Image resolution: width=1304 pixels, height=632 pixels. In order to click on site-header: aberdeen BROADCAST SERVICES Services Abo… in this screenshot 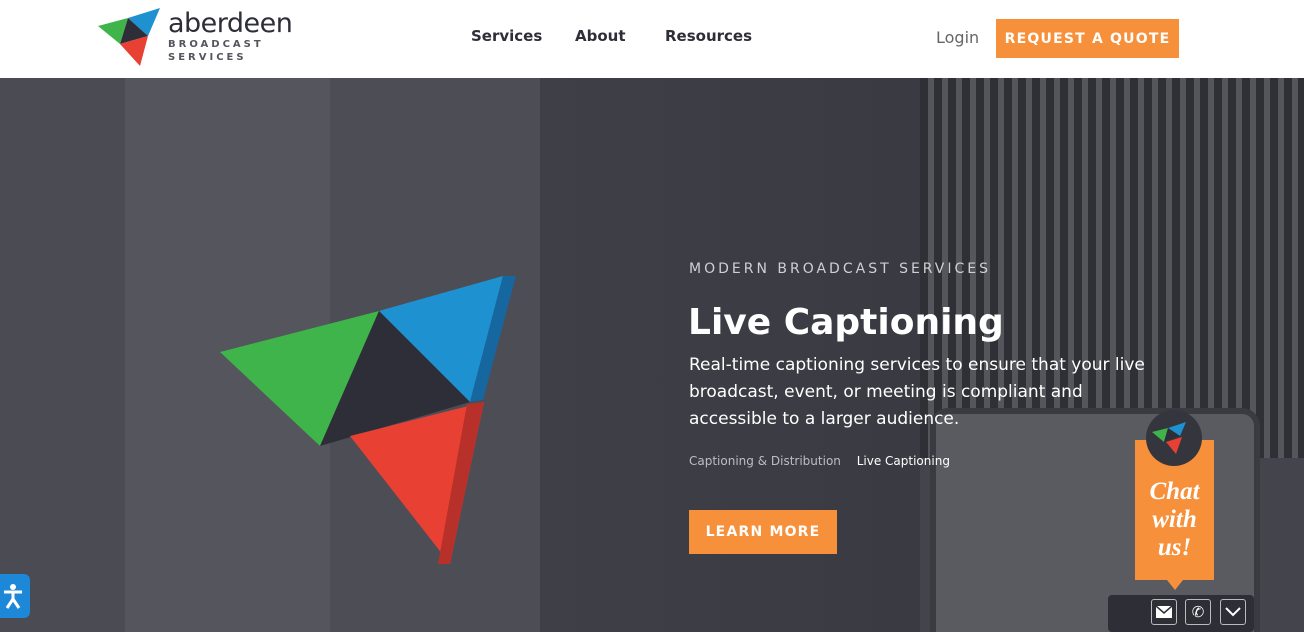, I will do `click(652, 39)`.